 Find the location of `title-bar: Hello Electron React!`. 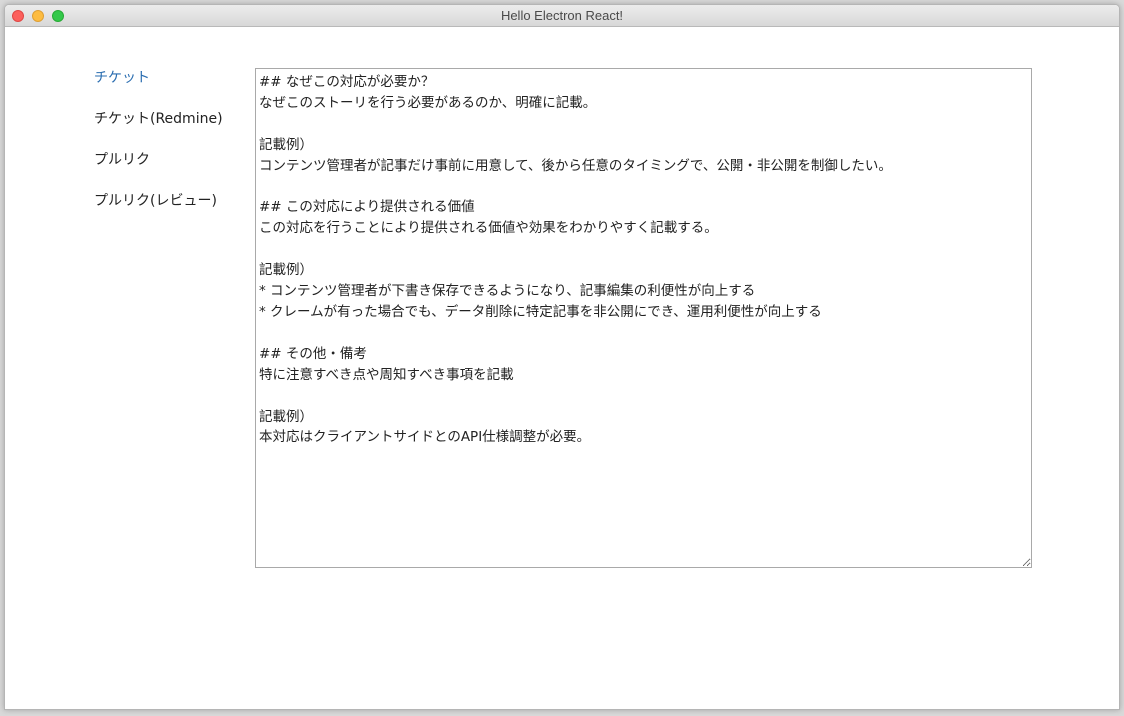

title-bar: Hello Electron React! is located at coordinates (562, 16).